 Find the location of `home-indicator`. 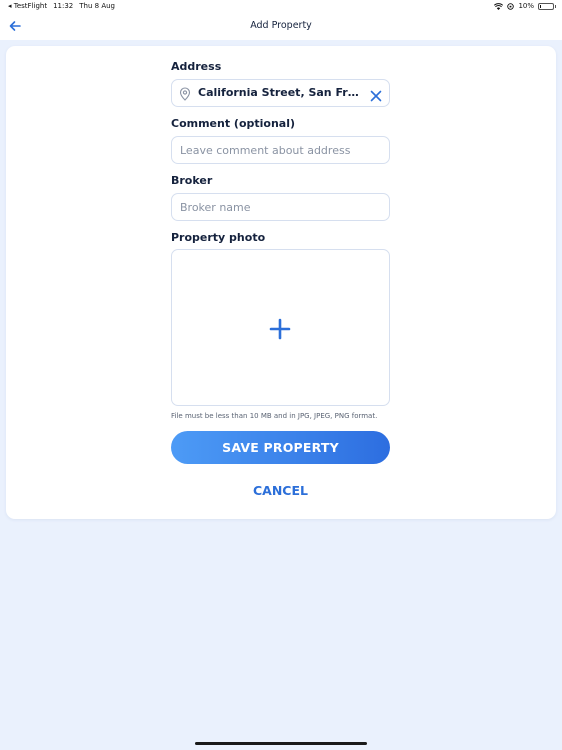

home-indicator is located at coordinates (281, 743).